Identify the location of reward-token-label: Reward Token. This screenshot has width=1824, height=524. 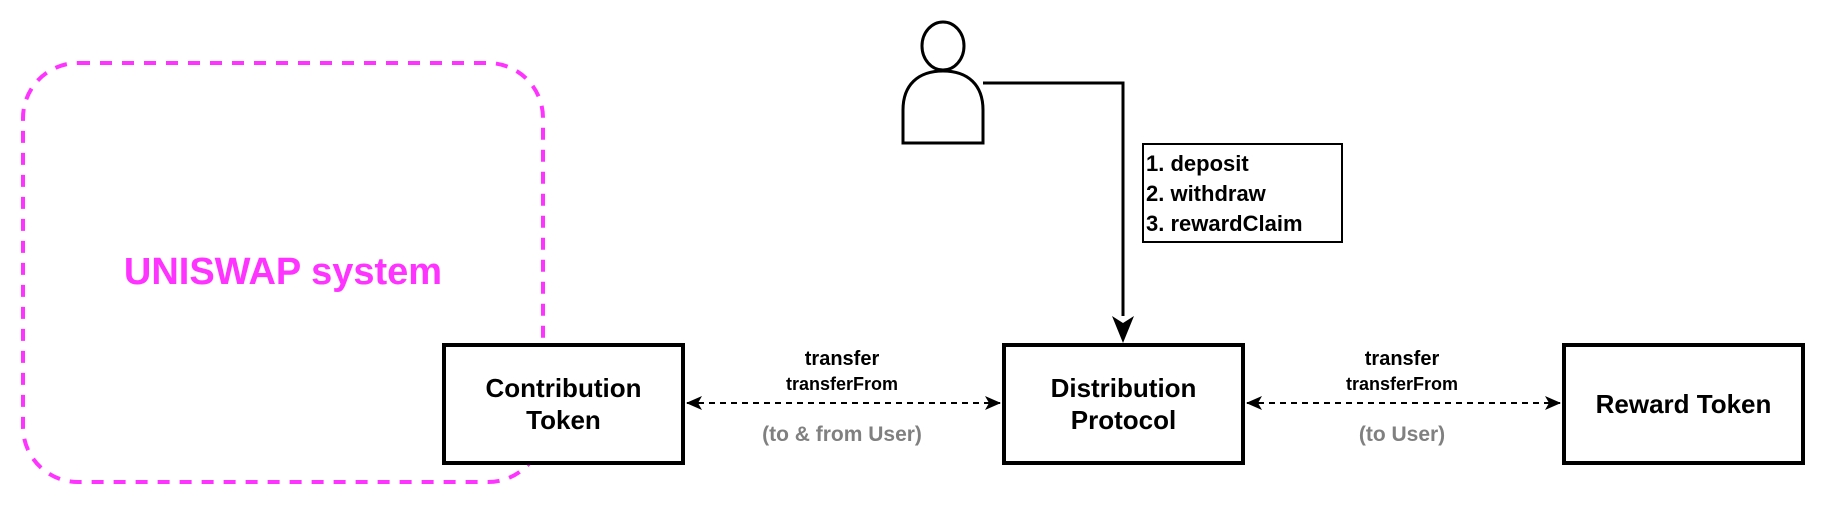
(1683, 404).